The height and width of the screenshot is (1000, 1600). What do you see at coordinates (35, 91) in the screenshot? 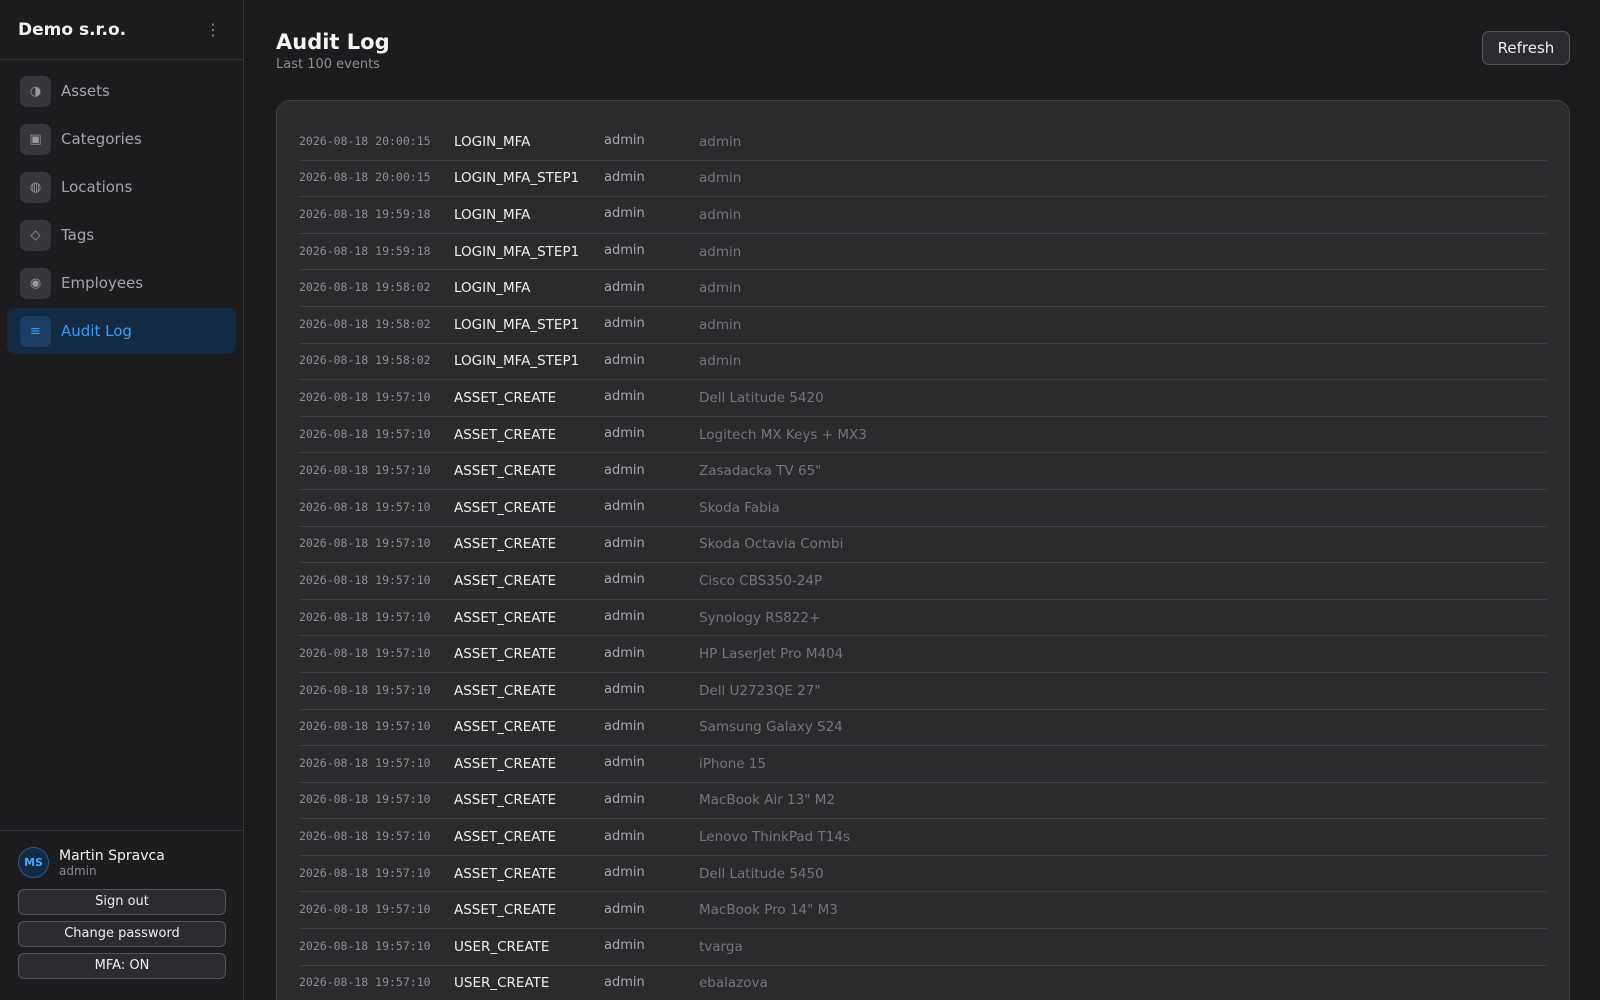
I see `assets-icon: ◑` at bounding box center [35, 91].